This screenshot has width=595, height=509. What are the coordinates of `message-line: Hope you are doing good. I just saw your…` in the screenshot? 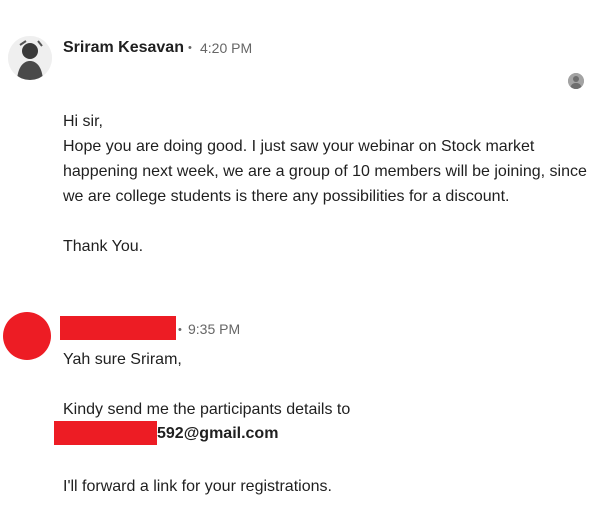 It's located at (325, 171).